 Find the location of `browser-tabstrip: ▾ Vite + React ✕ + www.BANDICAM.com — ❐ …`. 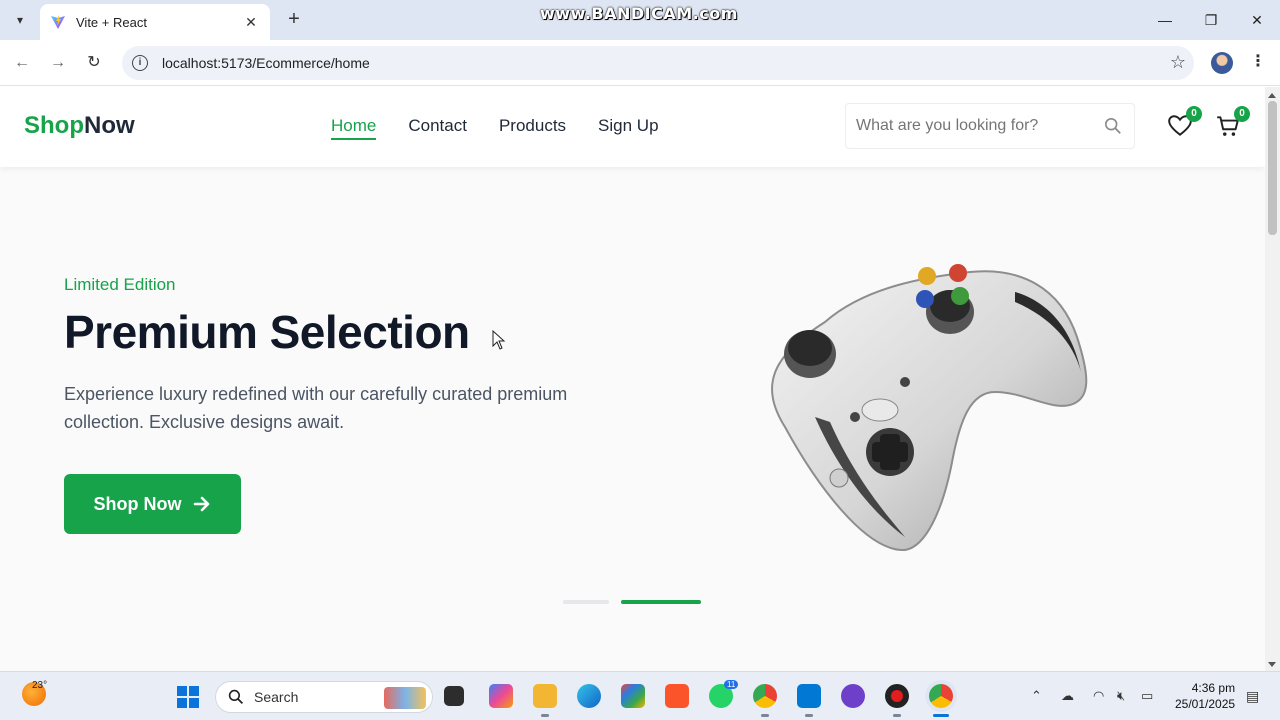

browser-tabstrip: ▾ Vite + React ✕ + www.BANDICAM.com — ❐ … is located at coordinates (640, 20).